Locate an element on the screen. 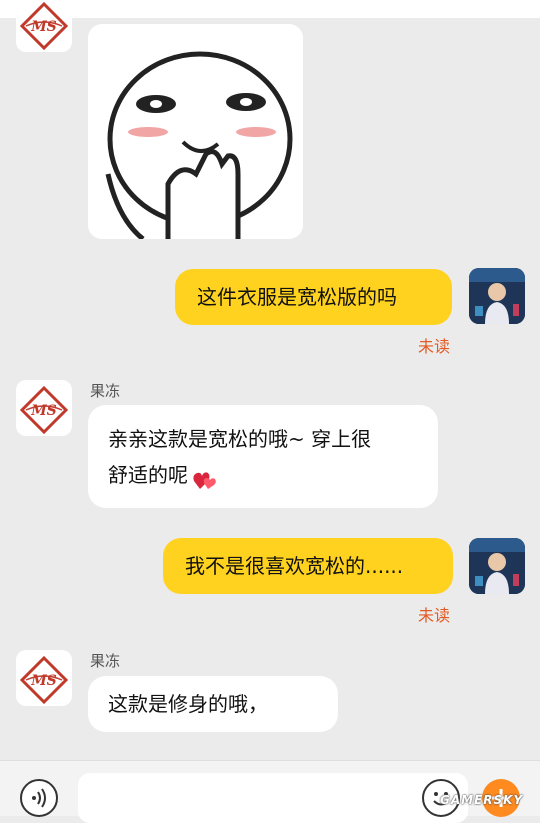 The height and width of the screenshot is (823, 540). message-text: 这款是修身的哦， is located at coordinates (188, 704).